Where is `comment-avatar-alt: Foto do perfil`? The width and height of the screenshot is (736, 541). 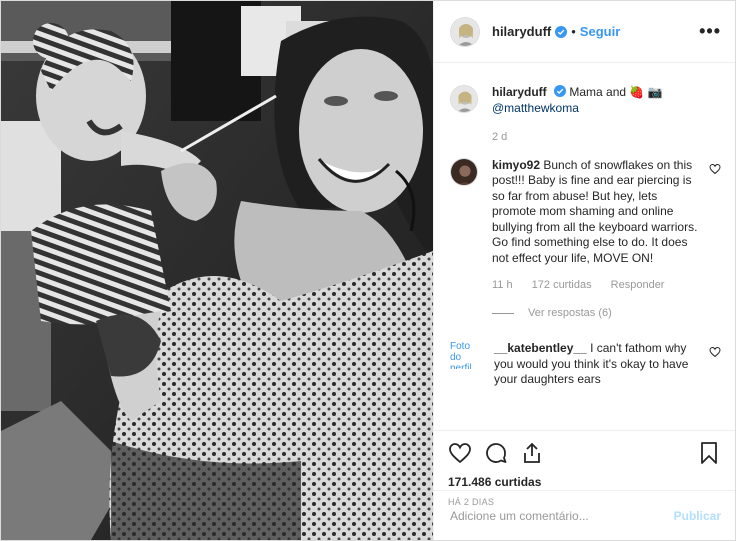
comment-avatar-alt: Foto do perfil is located at coordinates (461, 355).